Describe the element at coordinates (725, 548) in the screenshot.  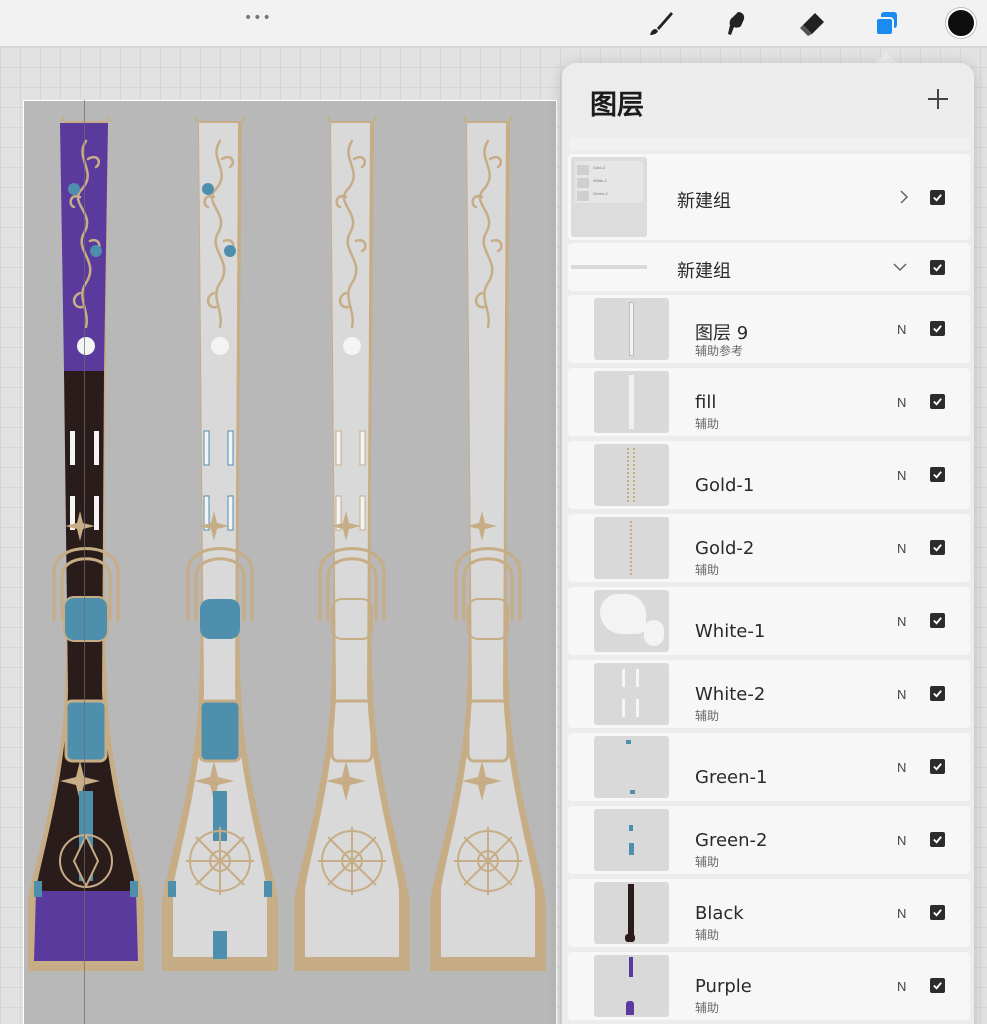
I see `layer-name: Gold-2` at that location.